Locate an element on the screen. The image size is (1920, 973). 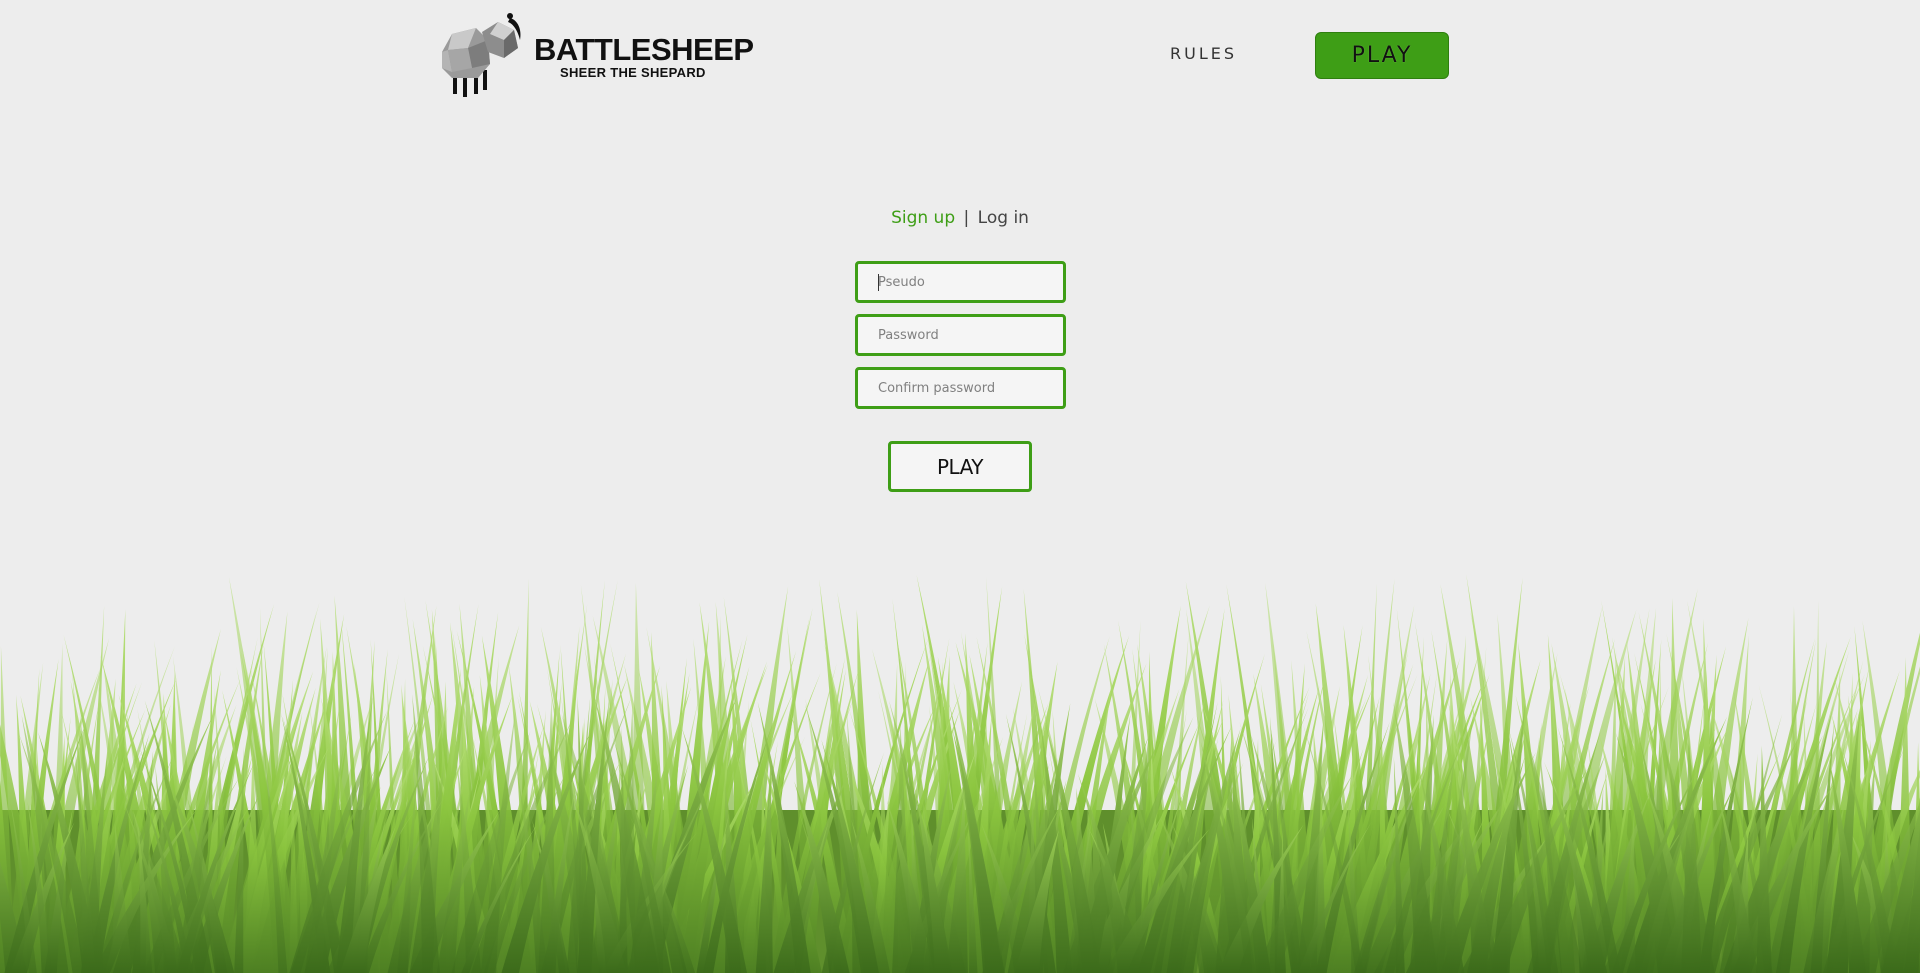
confirm-password-input is located at coordinates (960, 388).